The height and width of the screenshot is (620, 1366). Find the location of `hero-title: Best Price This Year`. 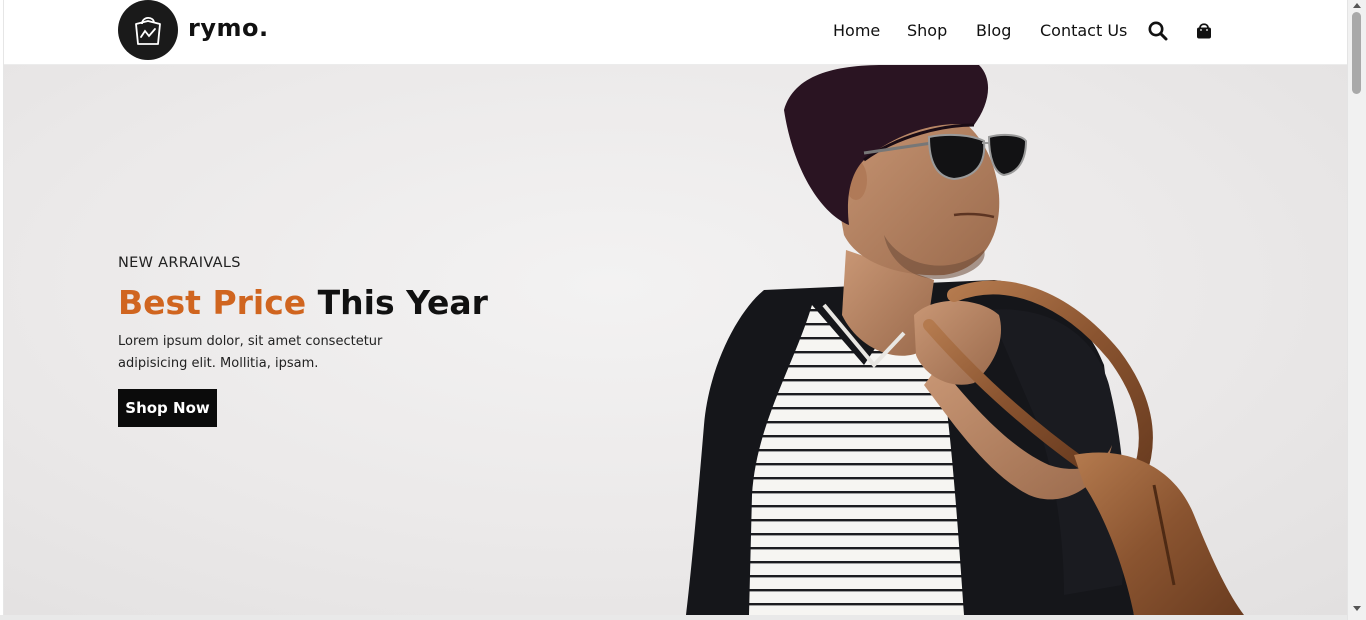

hero-title: Best Price This Year is located at coordinates (303, 302).